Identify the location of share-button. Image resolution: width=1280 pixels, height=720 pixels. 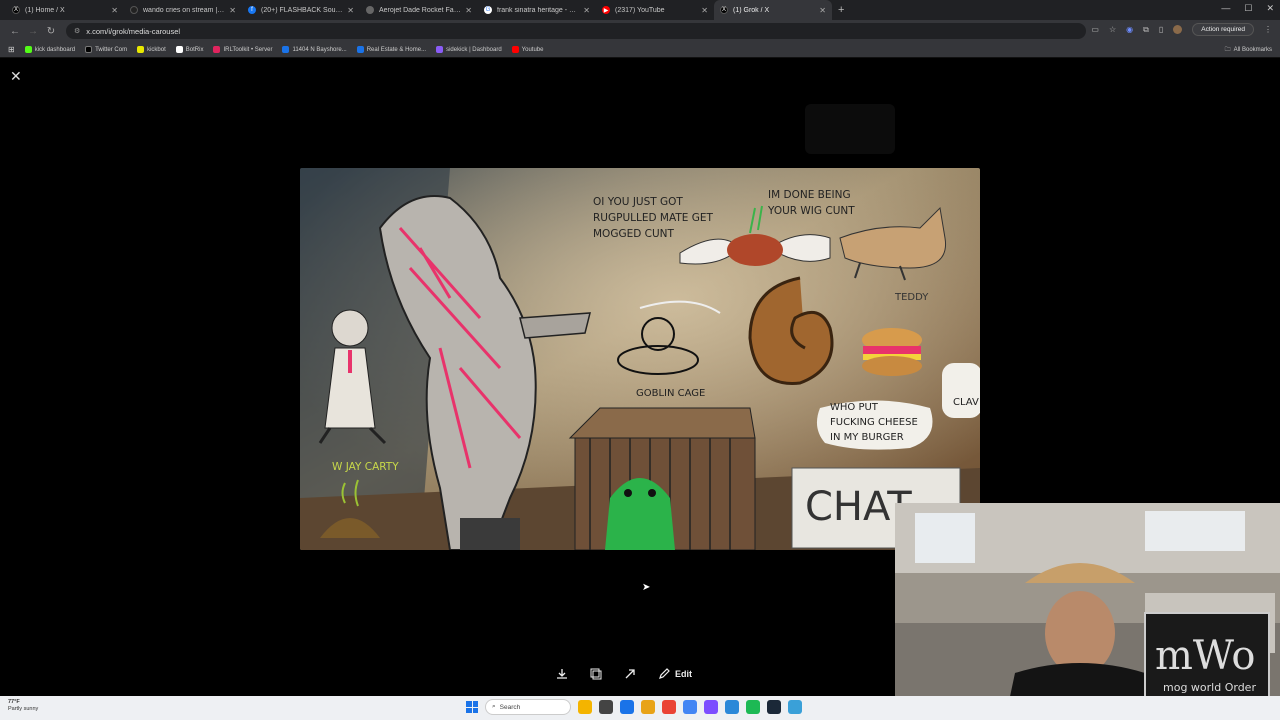
(630, 674).